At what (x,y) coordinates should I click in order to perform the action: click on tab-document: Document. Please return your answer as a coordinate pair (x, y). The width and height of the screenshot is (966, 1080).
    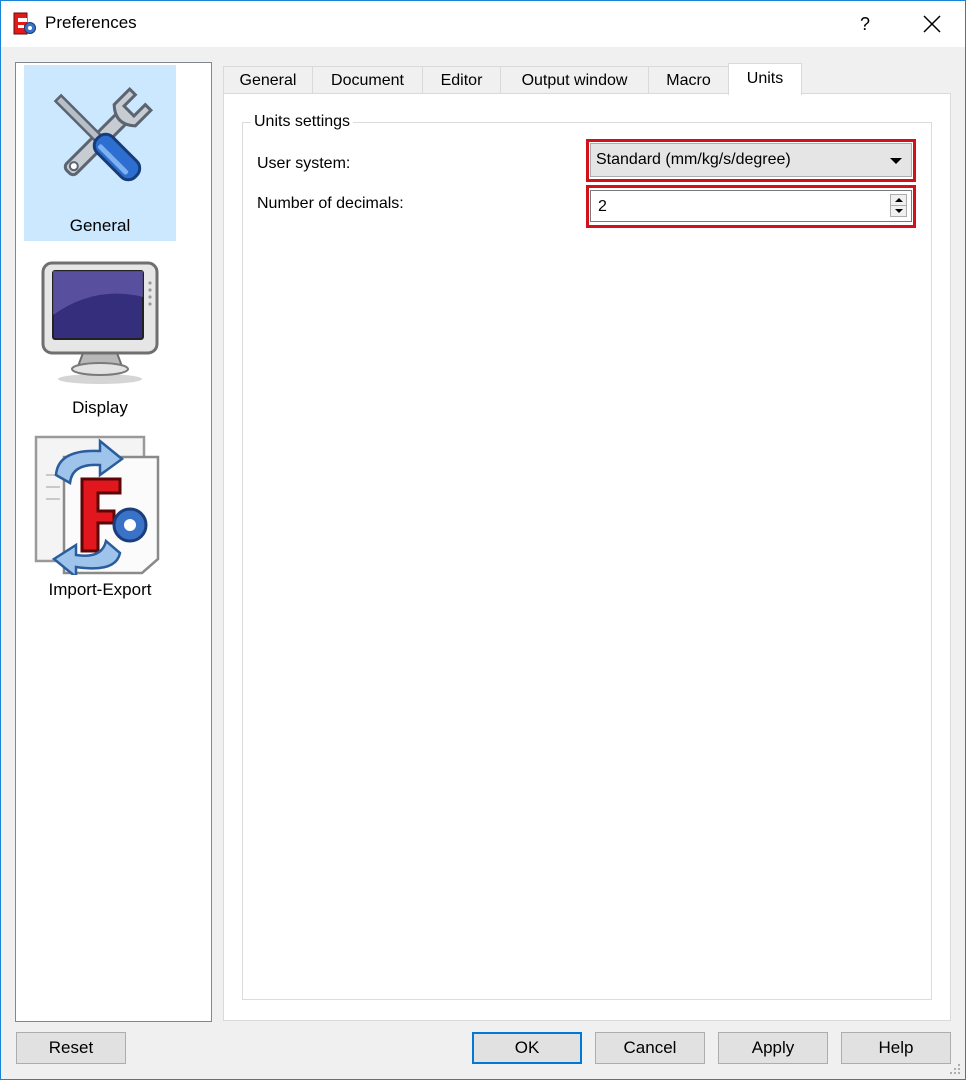
    Looking at the image, I should click on (367, 80).